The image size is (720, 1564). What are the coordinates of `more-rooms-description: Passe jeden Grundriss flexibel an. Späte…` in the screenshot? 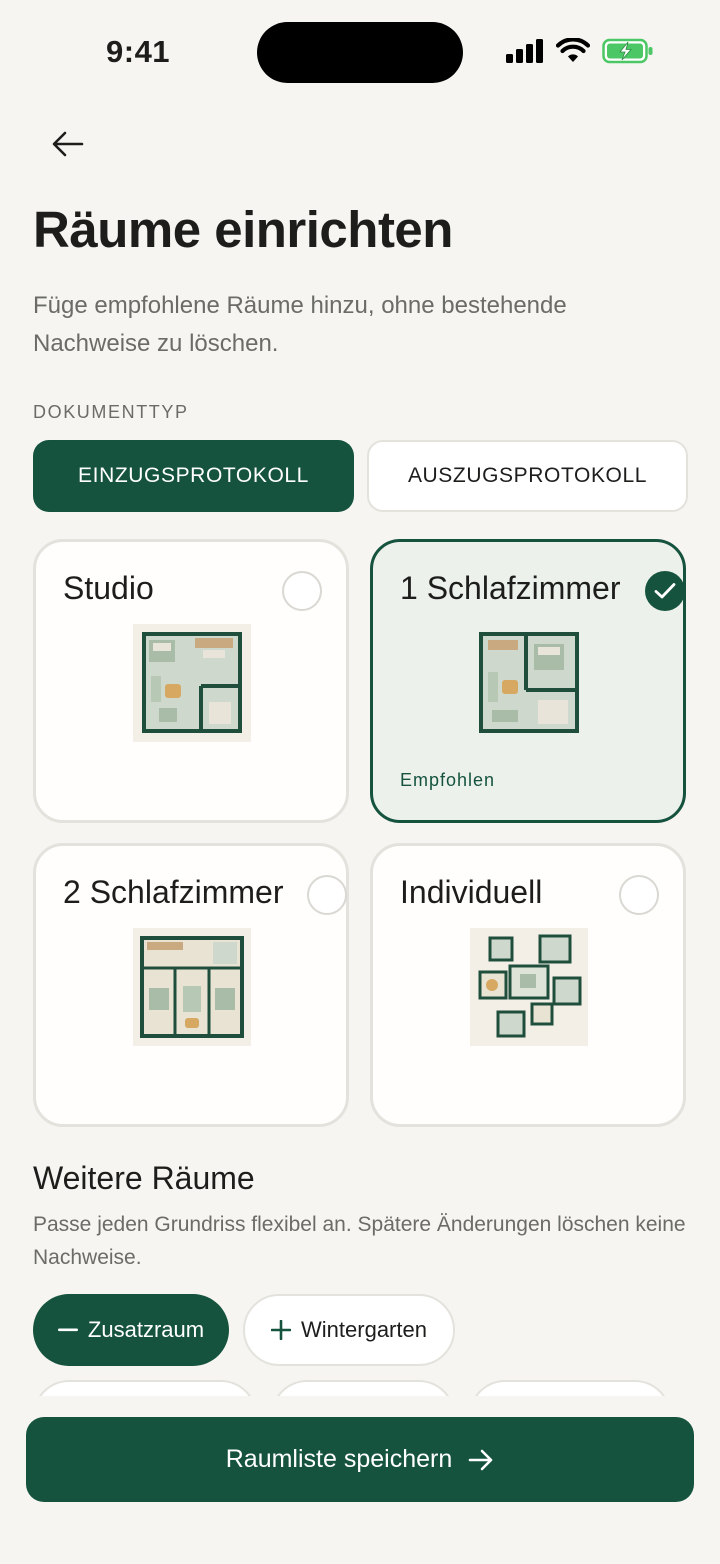 It's located at (359, 1241).